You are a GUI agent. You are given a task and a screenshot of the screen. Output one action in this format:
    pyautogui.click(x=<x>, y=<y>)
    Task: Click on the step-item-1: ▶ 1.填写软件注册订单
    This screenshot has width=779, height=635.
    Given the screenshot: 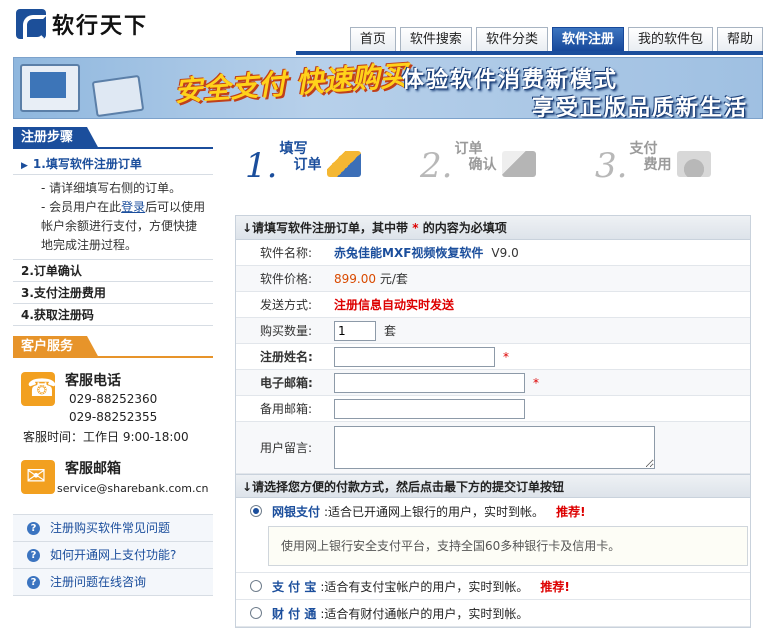 What is the action you would take?
    pyautogui.click(x=113, y=164)
    